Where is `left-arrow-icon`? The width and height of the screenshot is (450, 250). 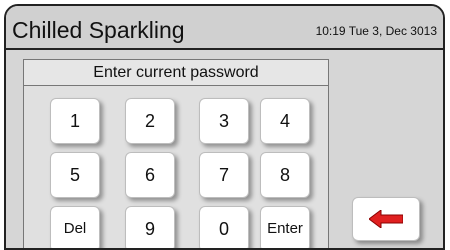
left-arrow-icon is located at coordinates (386, 219).